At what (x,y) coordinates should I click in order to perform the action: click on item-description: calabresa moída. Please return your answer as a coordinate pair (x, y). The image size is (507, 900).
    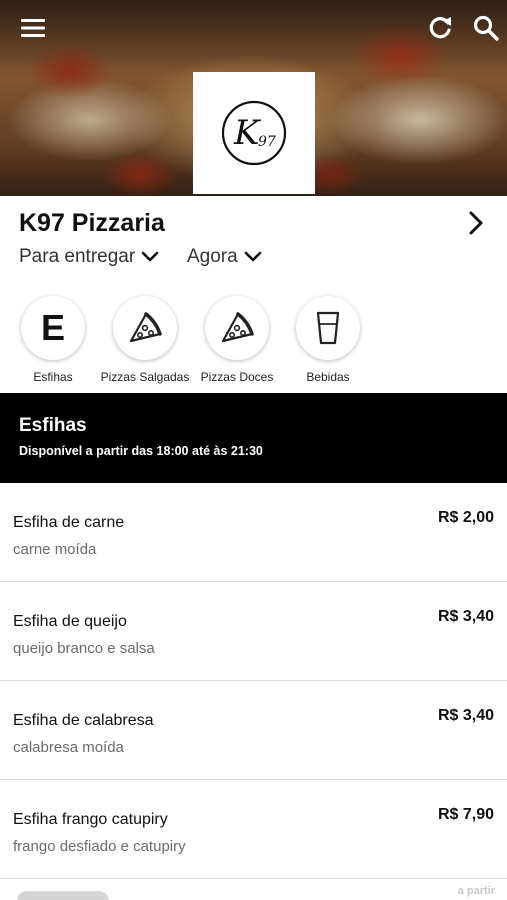
    Looking at the image, I should click on (68, 747).